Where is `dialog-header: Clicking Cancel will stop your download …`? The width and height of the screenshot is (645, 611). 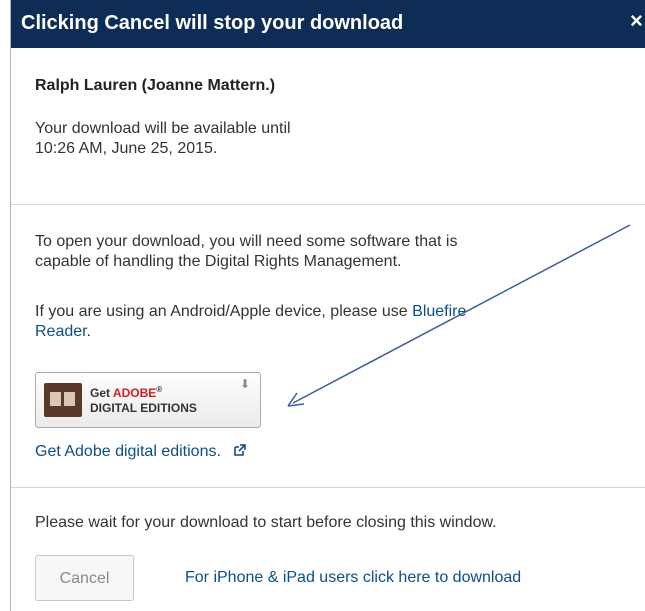 dialog-header: Clicking Cancel will stop your download … is located at coordinates (328, 24).